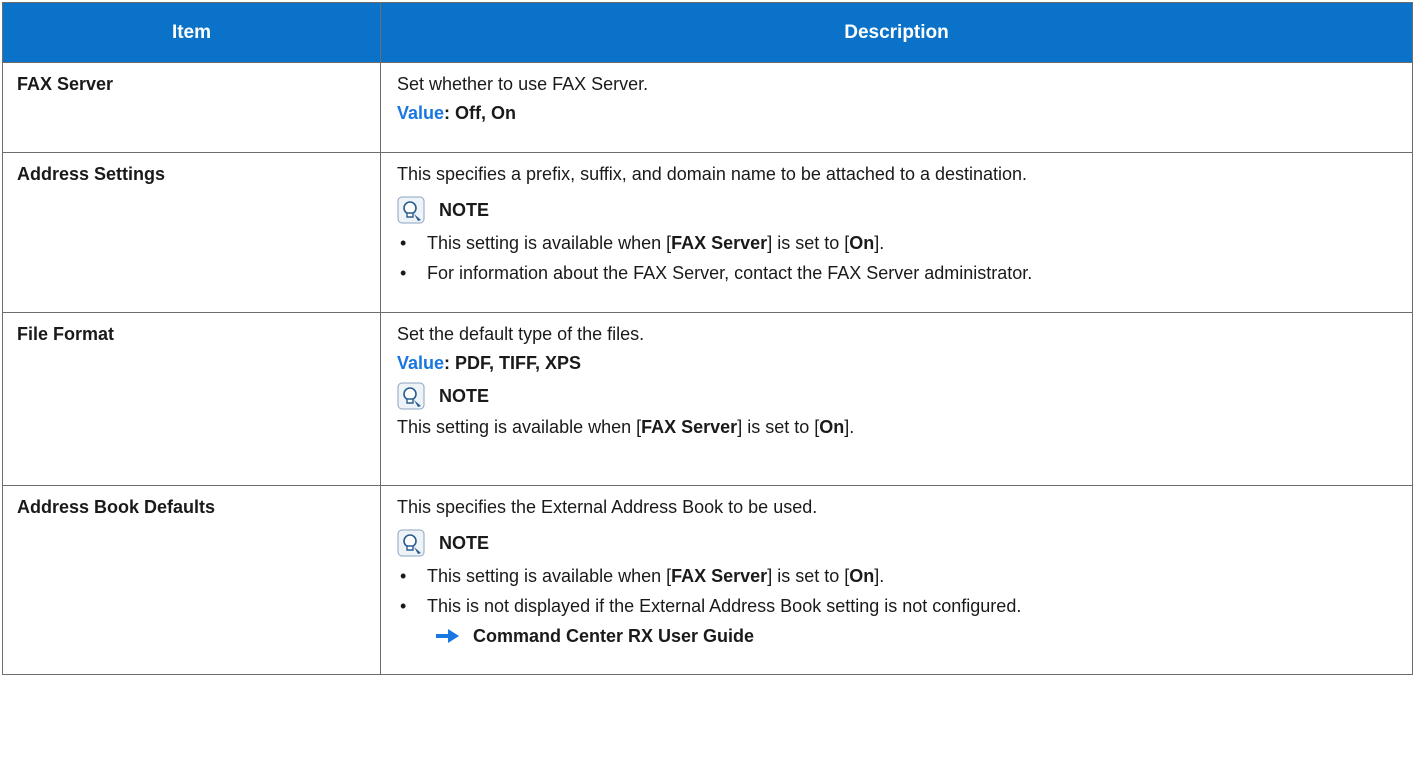 Image resolution: width=1415 pixels, height=765 pixels. Describe the element at coordinates (191, 580) in the screenshot. I see `item-name: Address Book Defaults` at that location.